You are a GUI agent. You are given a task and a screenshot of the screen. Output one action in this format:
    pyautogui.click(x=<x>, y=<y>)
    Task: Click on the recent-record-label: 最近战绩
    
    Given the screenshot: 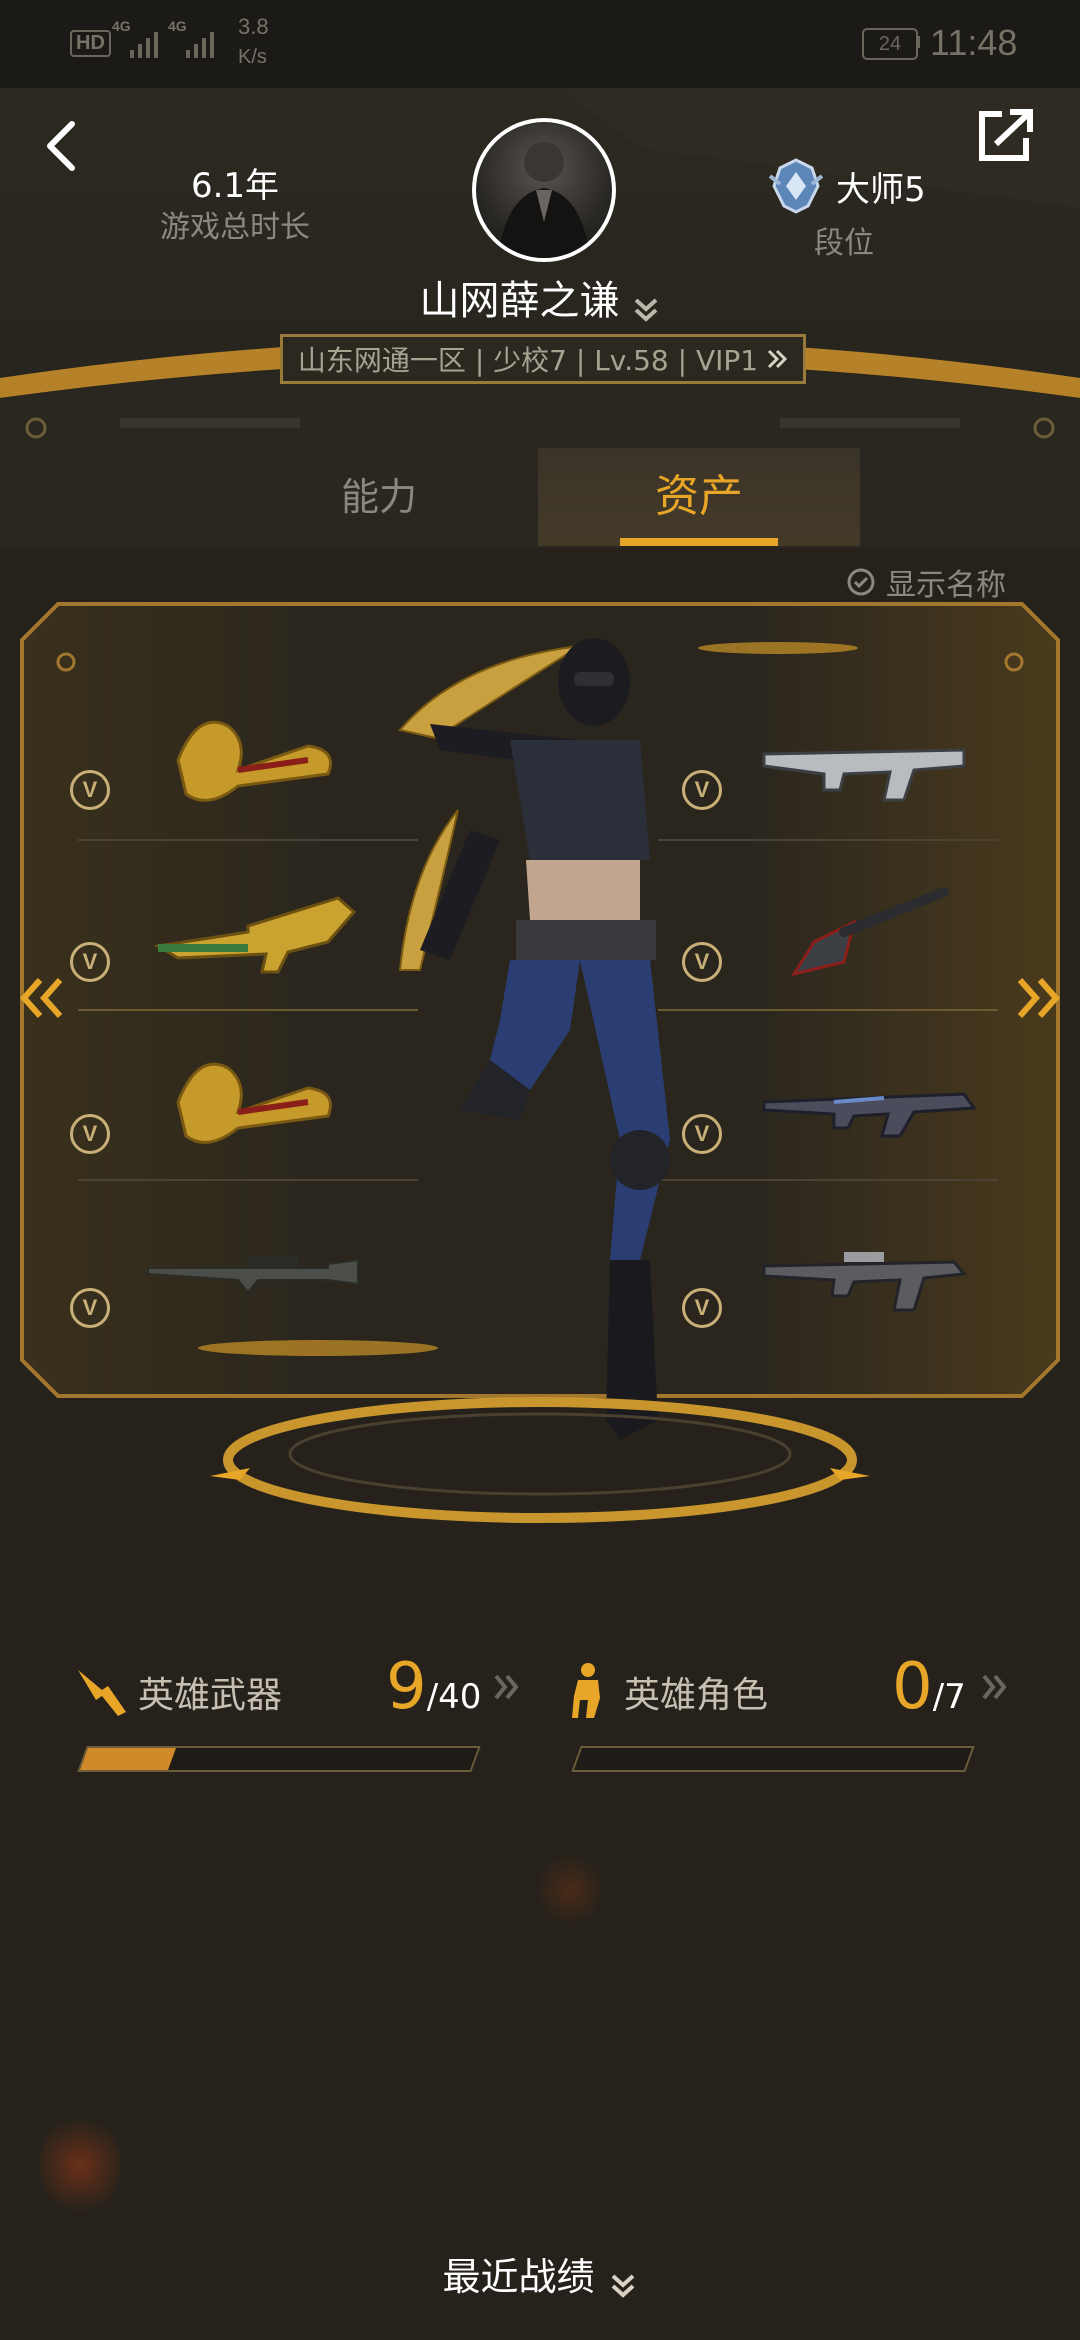 What is the action you would take?
    pyautogui.click(x=518, y=2277)
    